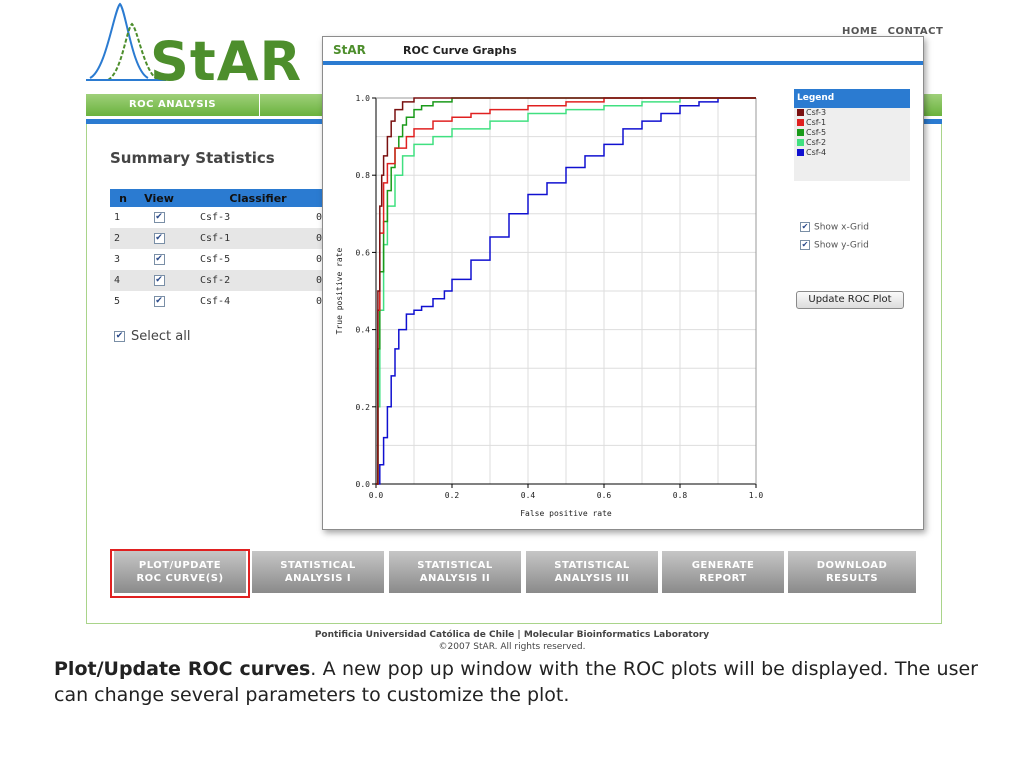  Describe the element at coordinates (850, 300) in the screenshot. I see `update-roc-plot-button: Update ROC Plot` at that location.